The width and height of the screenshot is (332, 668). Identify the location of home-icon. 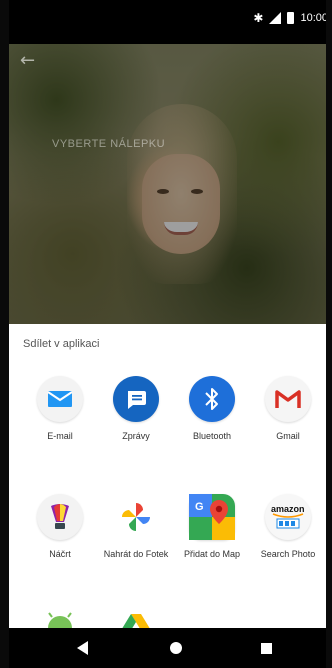
(176, 648).